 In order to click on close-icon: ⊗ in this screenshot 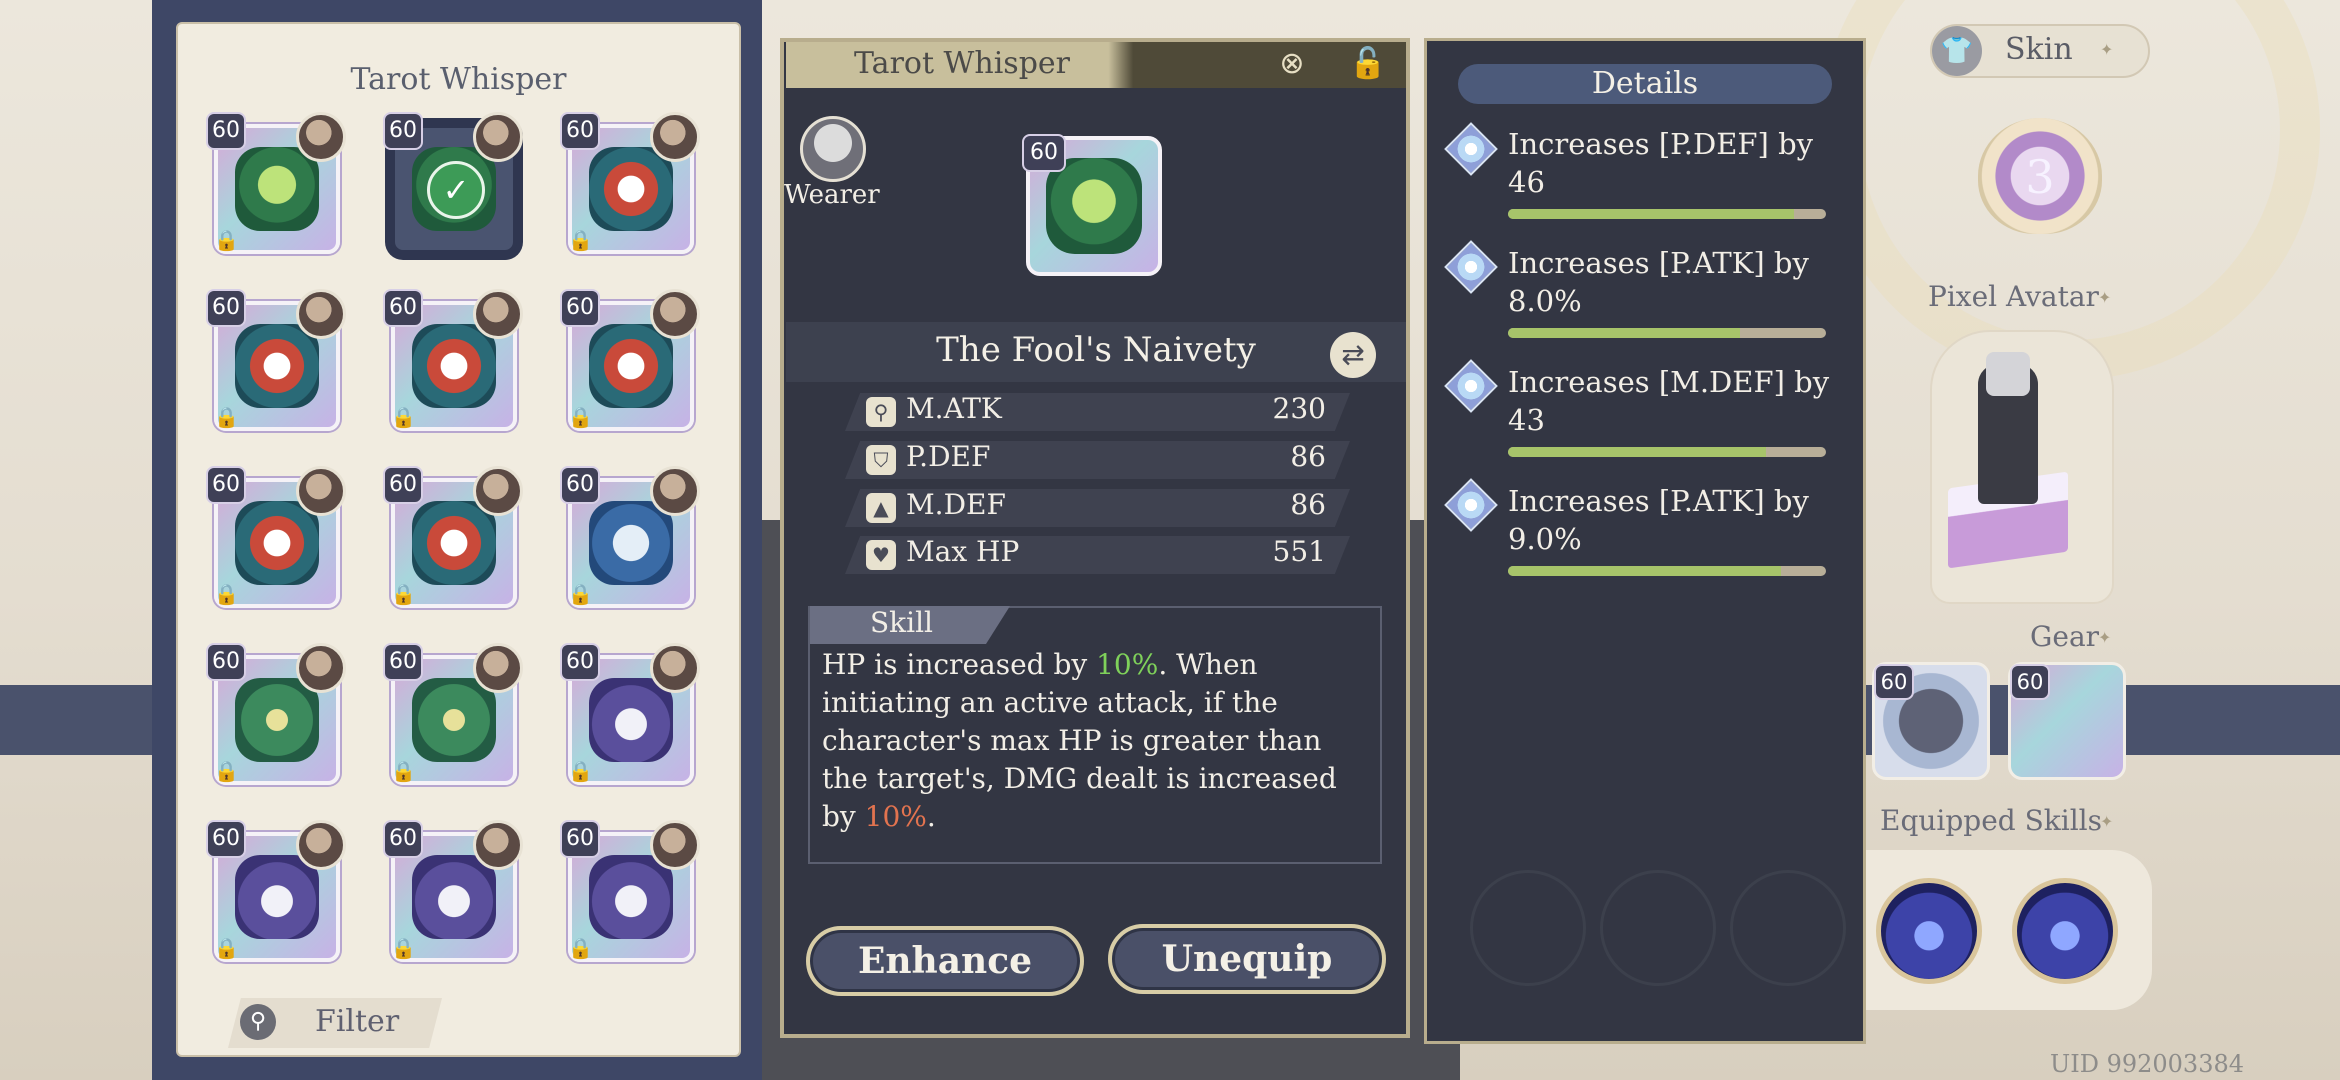, I will do `click(1292, 64)`.